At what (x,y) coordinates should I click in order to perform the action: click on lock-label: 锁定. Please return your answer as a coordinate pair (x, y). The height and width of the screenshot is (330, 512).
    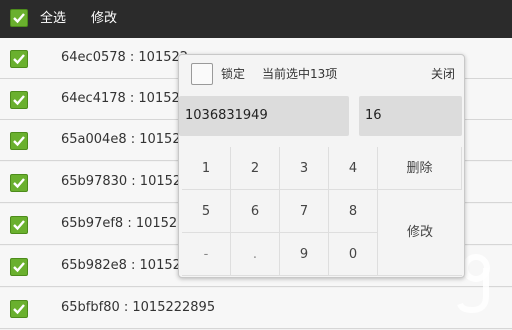
    Looking at the image, I should click on (233, 74).